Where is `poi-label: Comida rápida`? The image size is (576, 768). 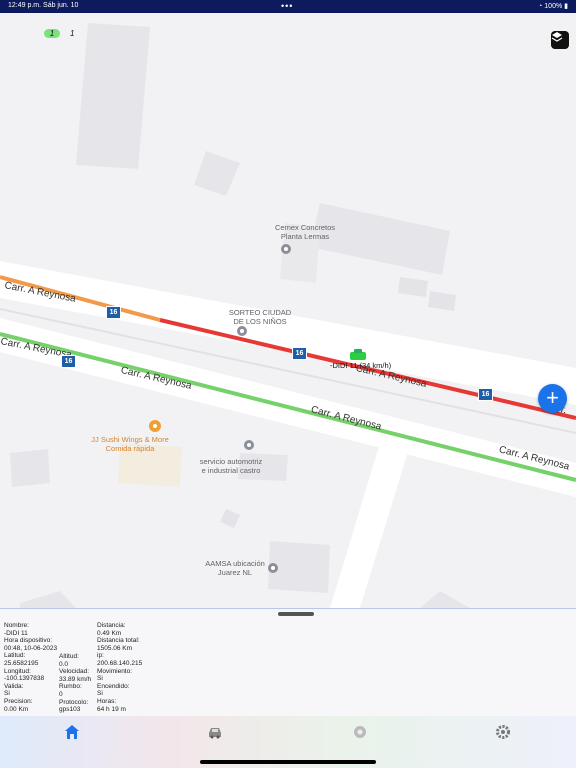 poi-label: Comida rápida is located at coordinates (130, 448).